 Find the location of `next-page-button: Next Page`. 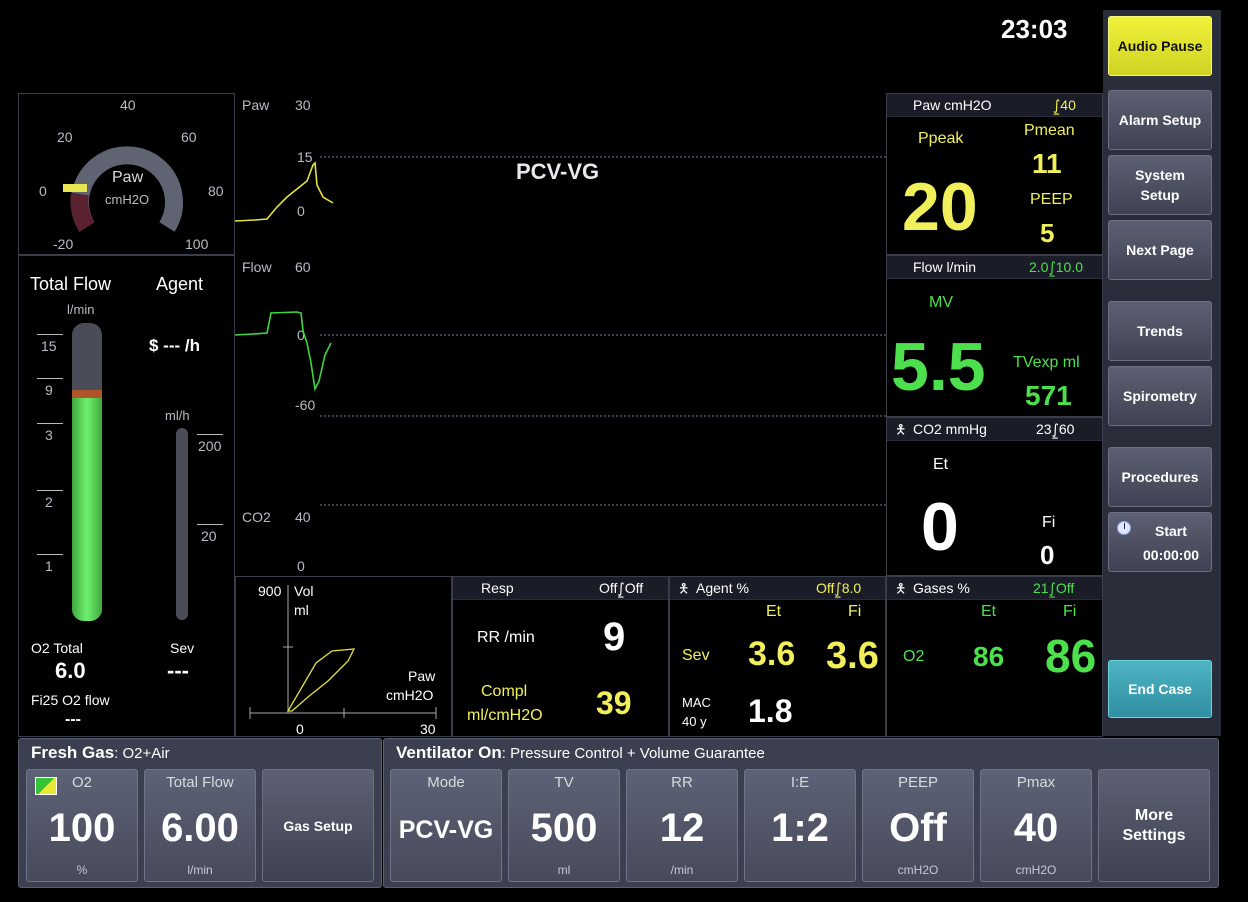

next-page-button: Next Page is located at coordinates (1160, 250).